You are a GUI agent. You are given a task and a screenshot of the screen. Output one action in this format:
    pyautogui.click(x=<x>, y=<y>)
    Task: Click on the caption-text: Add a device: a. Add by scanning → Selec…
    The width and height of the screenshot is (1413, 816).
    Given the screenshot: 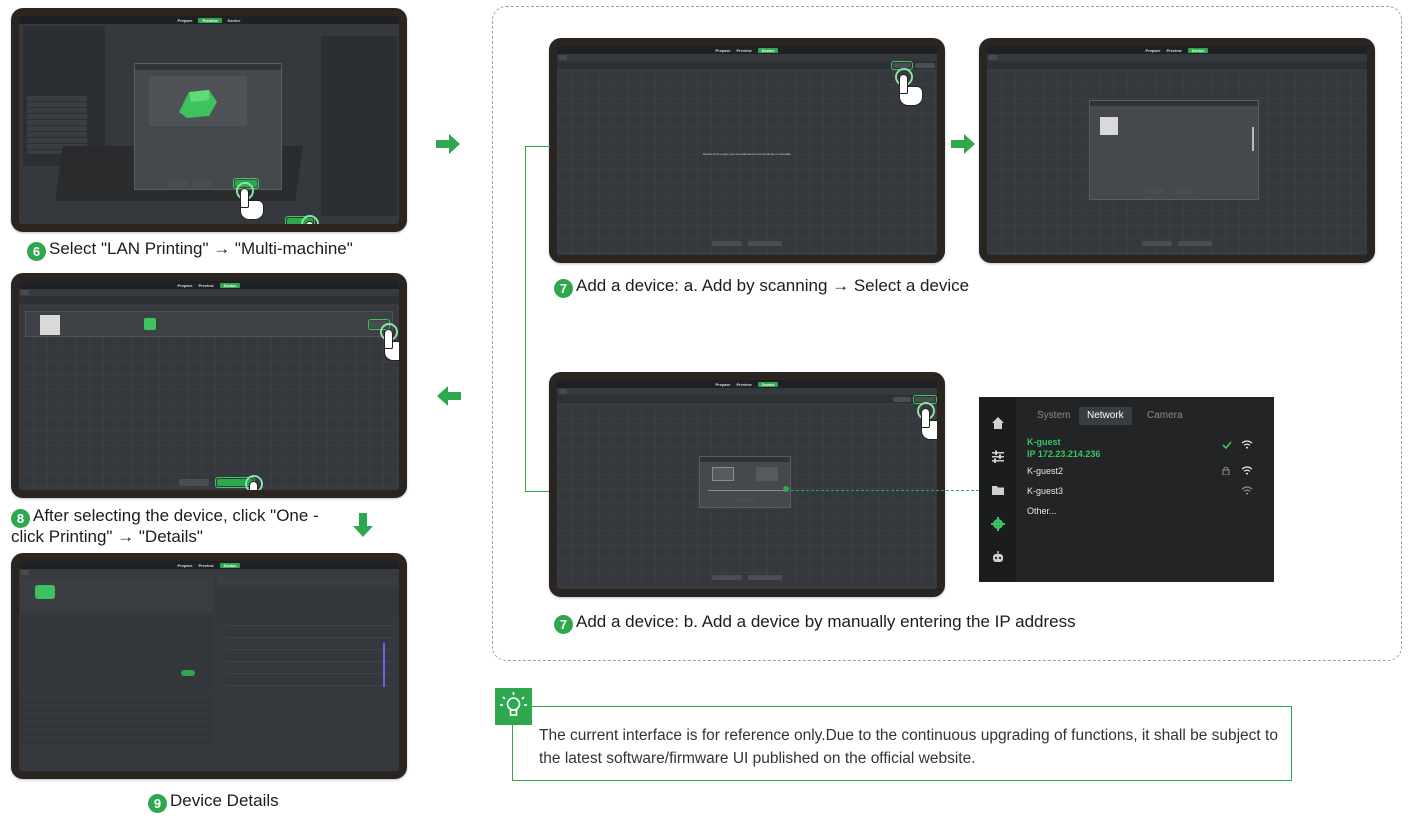 What is the action you would take?
    pyautogui.click(x=773, y=285)
    